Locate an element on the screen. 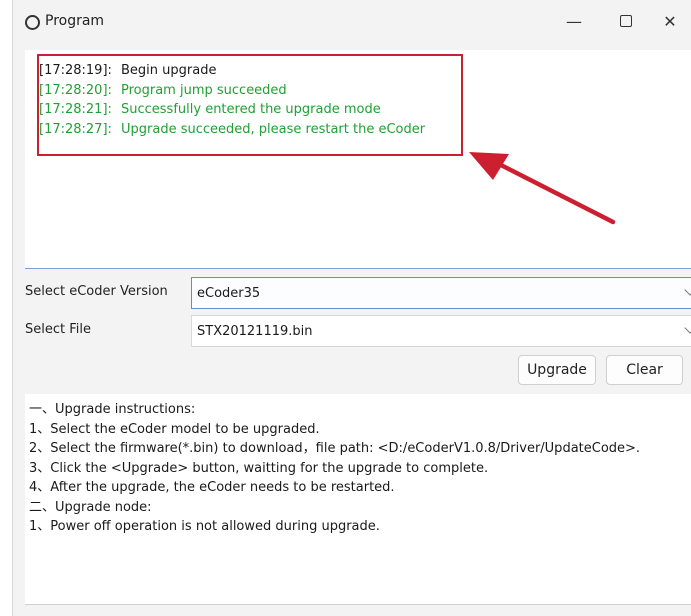  version-select: eCoder35 is located at coordinates (441, 293).